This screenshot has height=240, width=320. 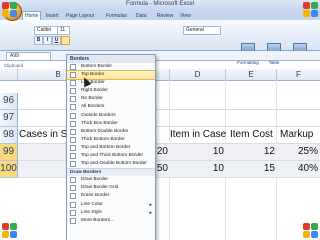 What do you see at coordinates (73, 164) in the screenshot?
I see `top-double-bottom-border-icon` at bounding box center [73, 164].